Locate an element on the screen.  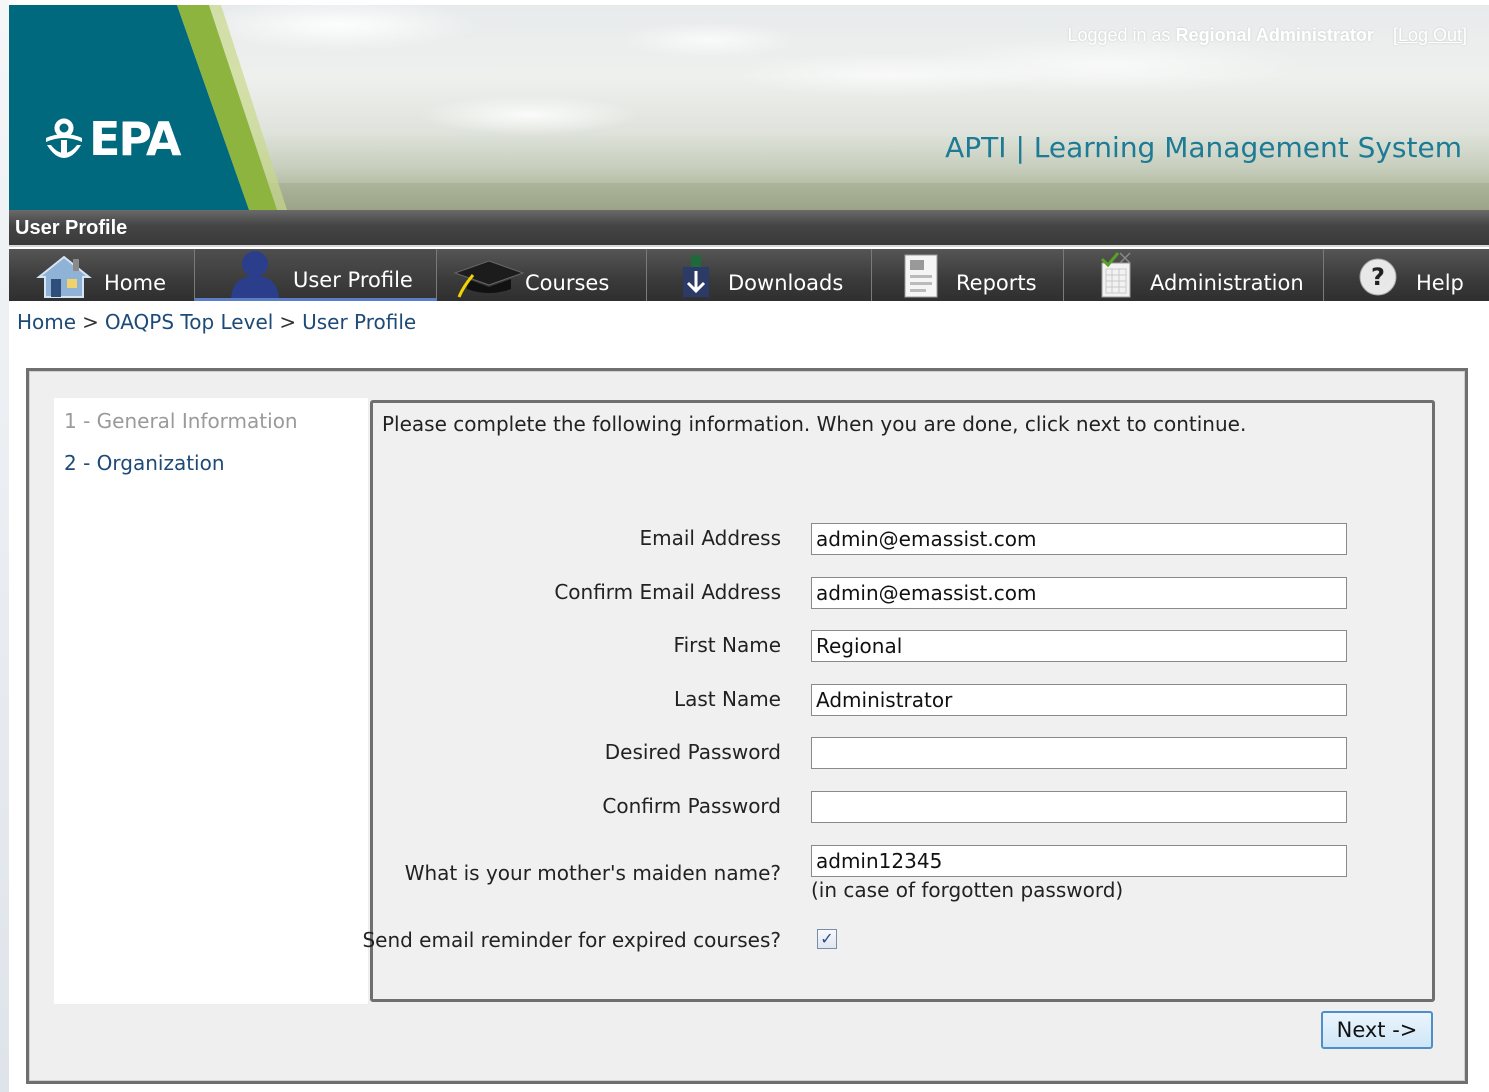
page-left-edge is located at coordinates (4, 546).